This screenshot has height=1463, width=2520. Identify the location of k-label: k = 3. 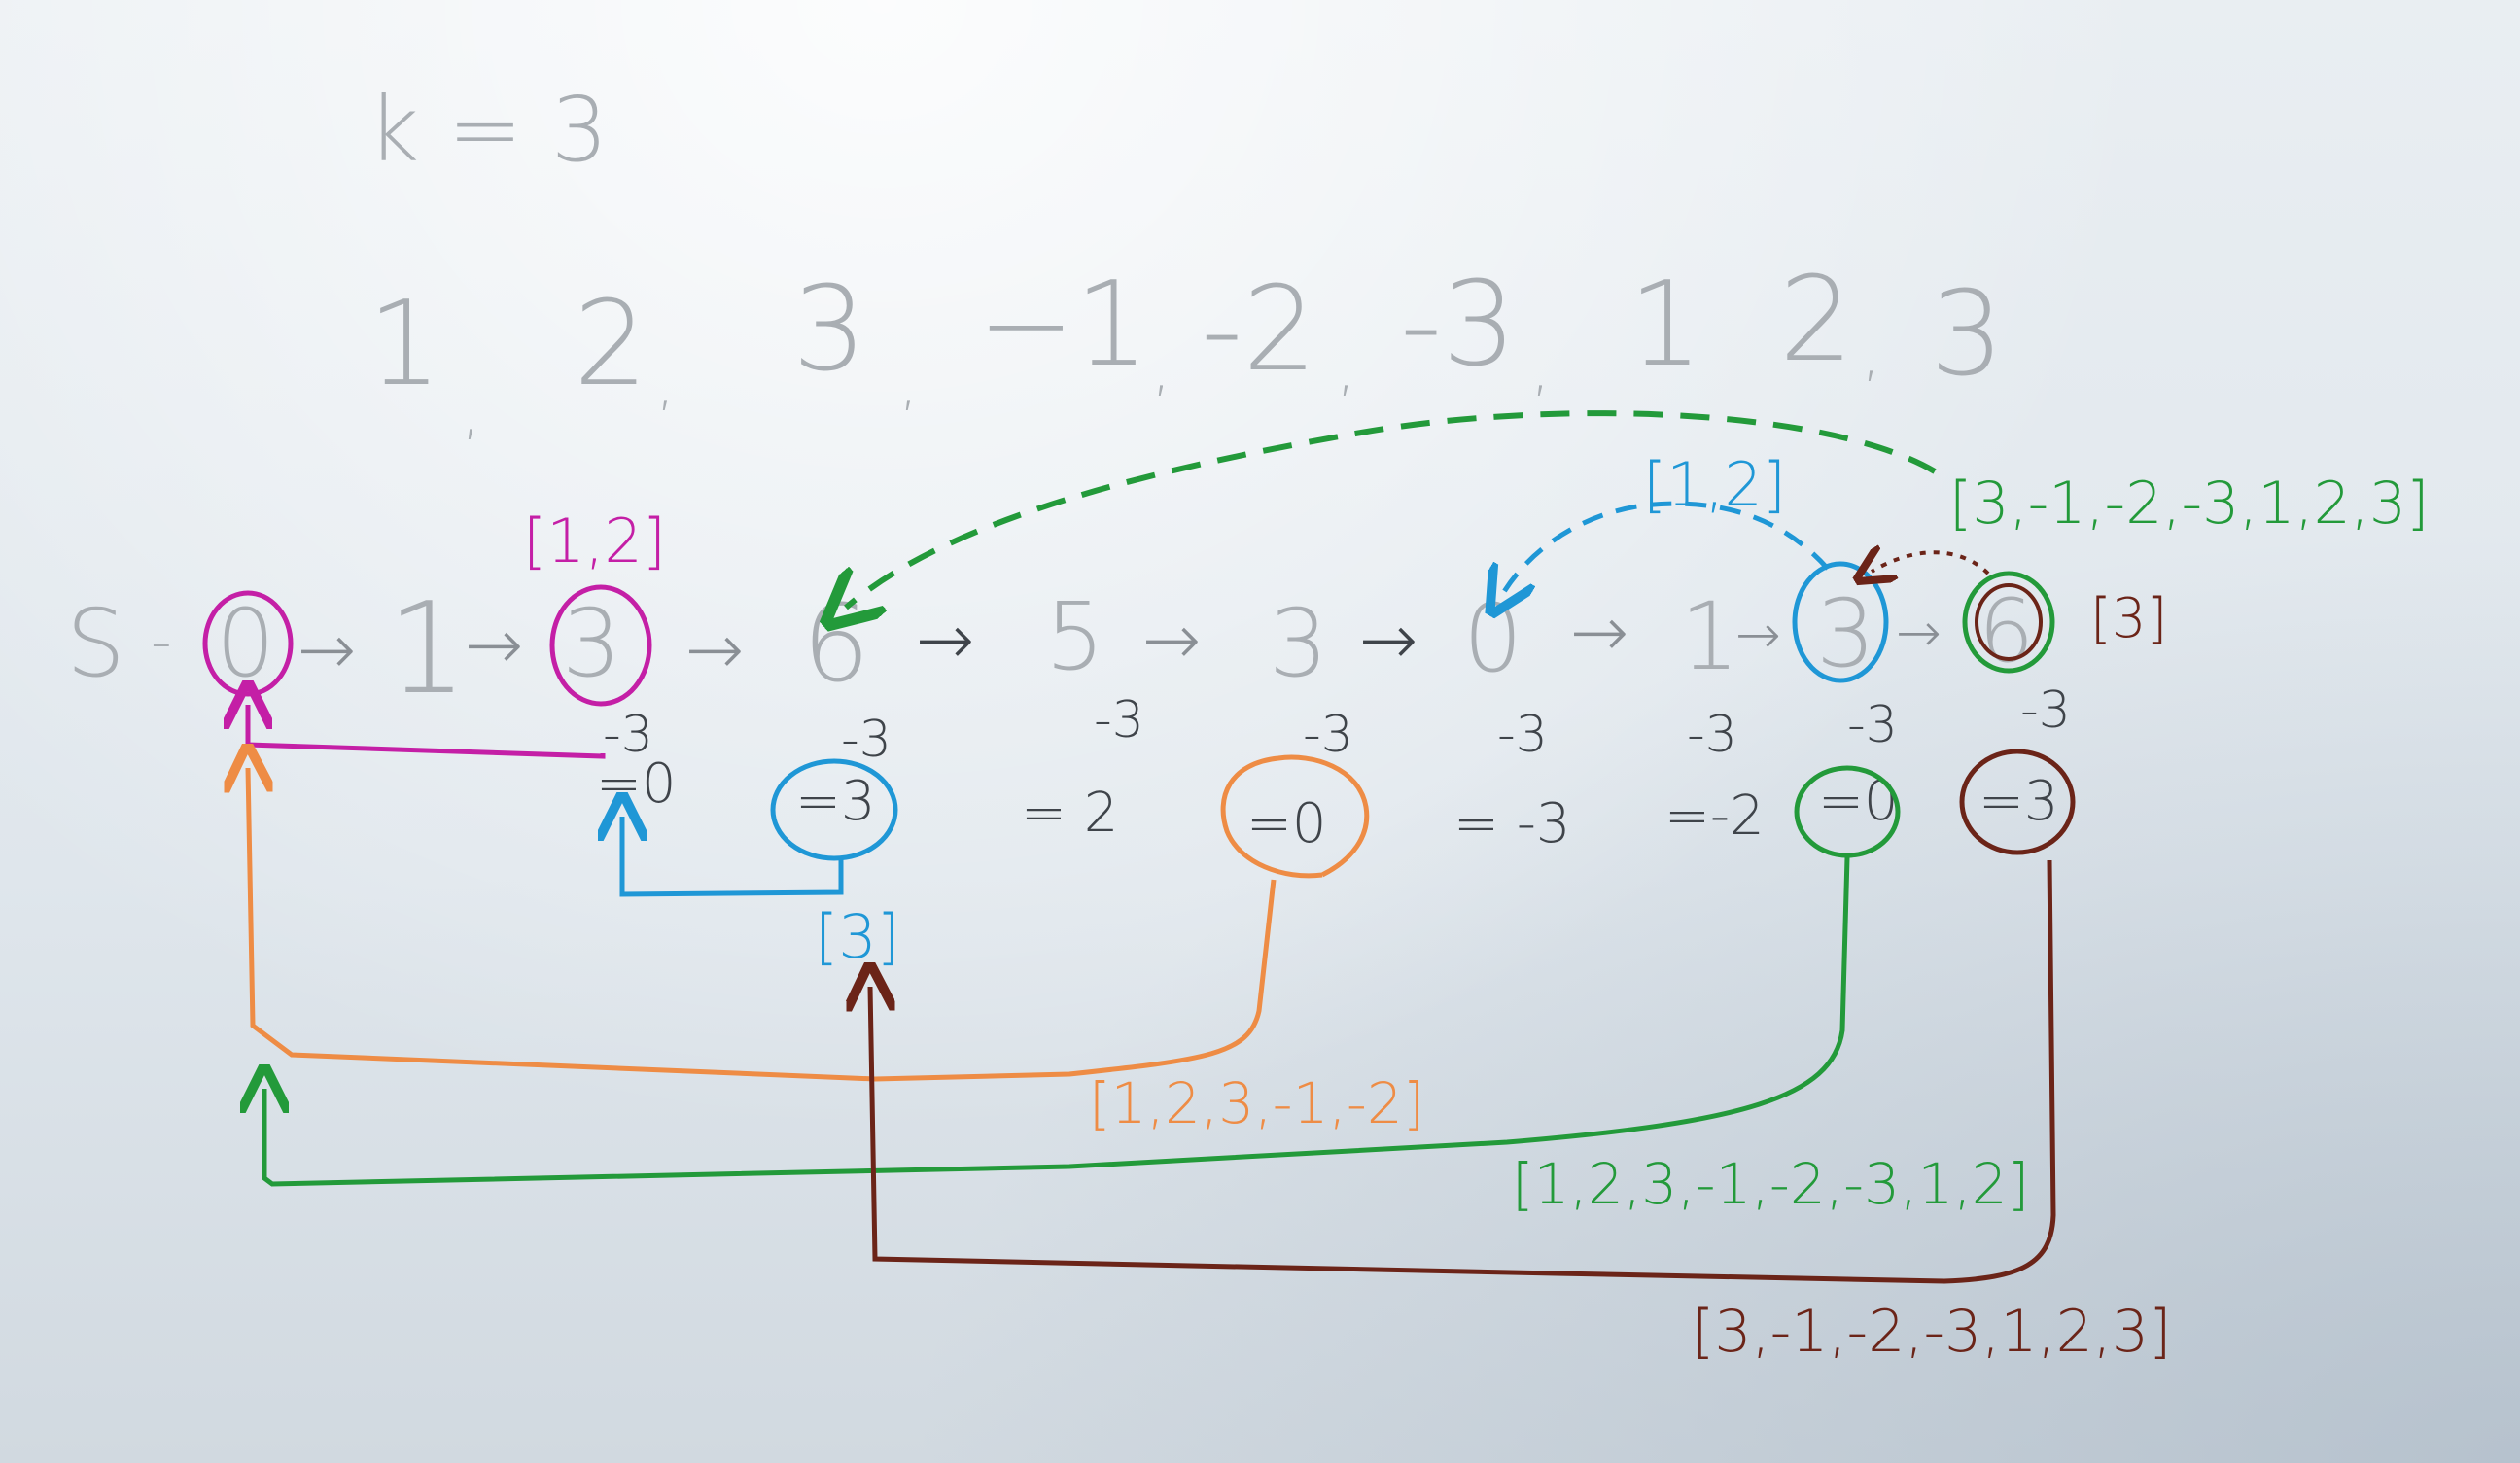
(488, 130).